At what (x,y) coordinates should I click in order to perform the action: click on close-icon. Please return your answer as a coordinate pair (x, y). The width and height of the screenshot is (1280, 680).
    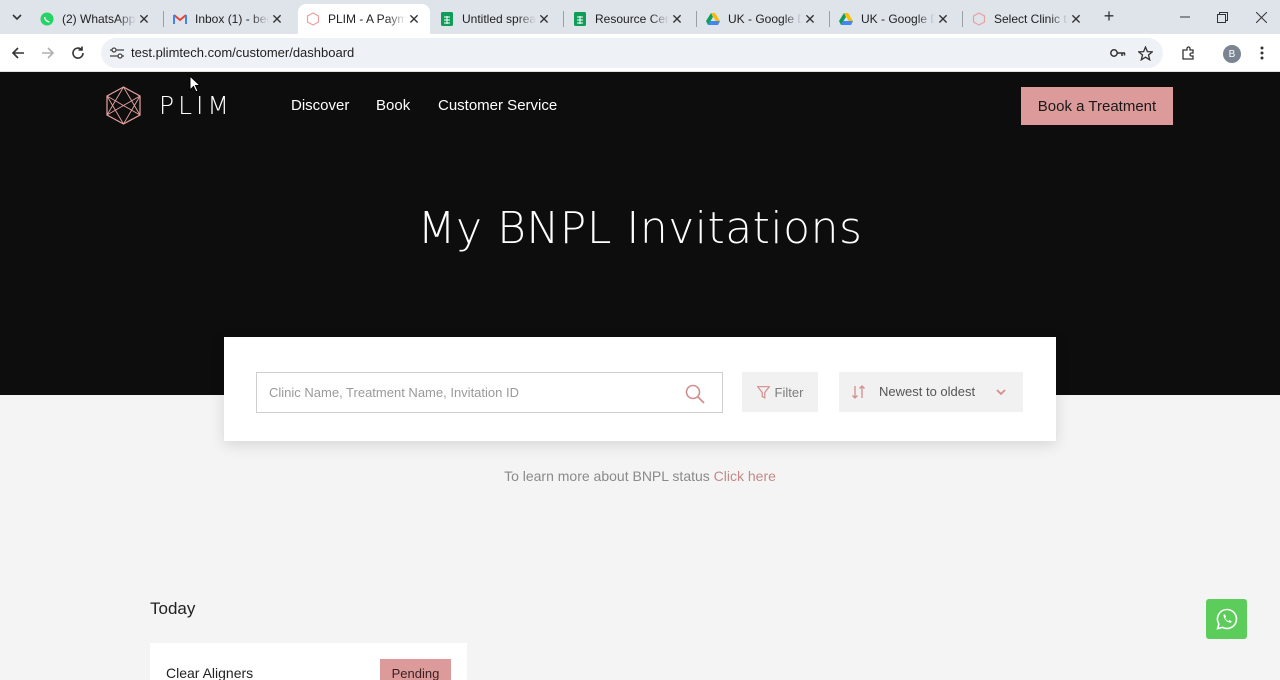
    Looking at the image, I should click on (1261, 17).